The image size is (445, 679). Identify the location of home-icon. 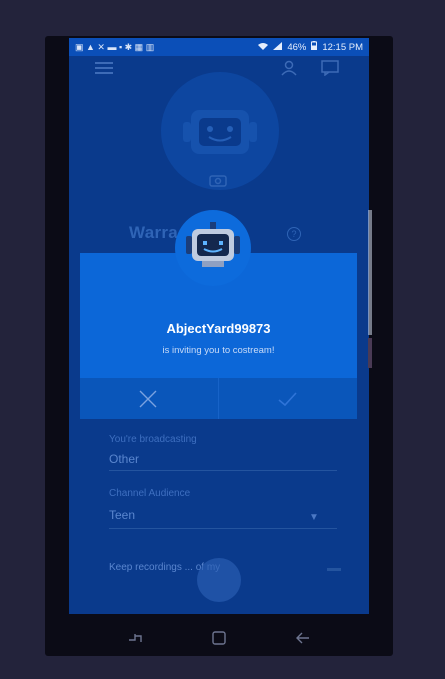
(219, 638).